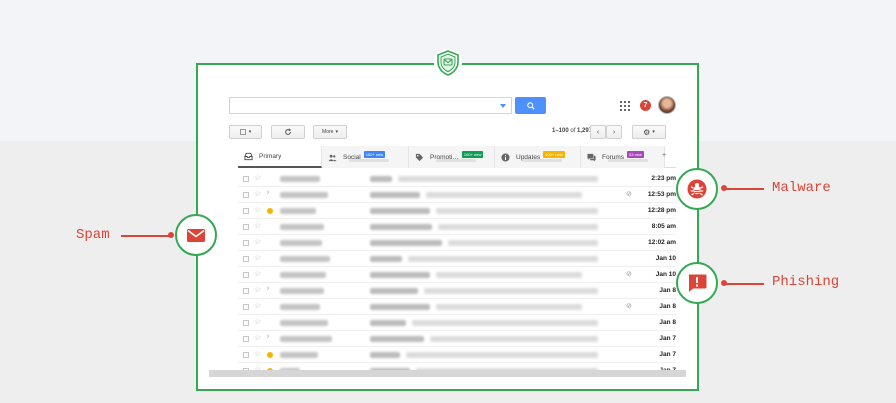 This screenshot has height=403, width=896. What do you see at coordinates (419, 157) in the screenshot?
I see `tag-icon` at bounding box center [419, 157].